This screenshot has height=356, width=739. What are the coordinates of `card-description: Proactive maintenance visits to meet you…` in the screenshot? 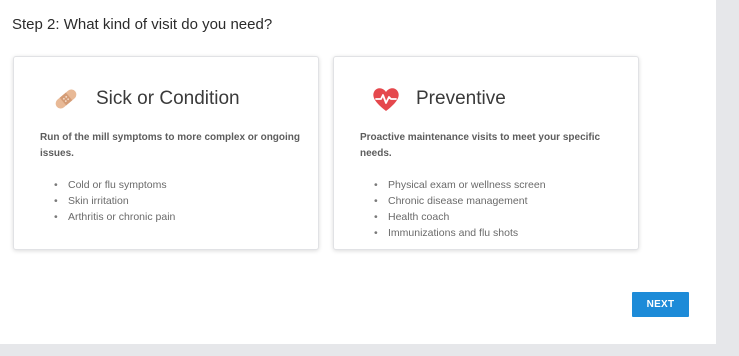 It's located at (480, 145).